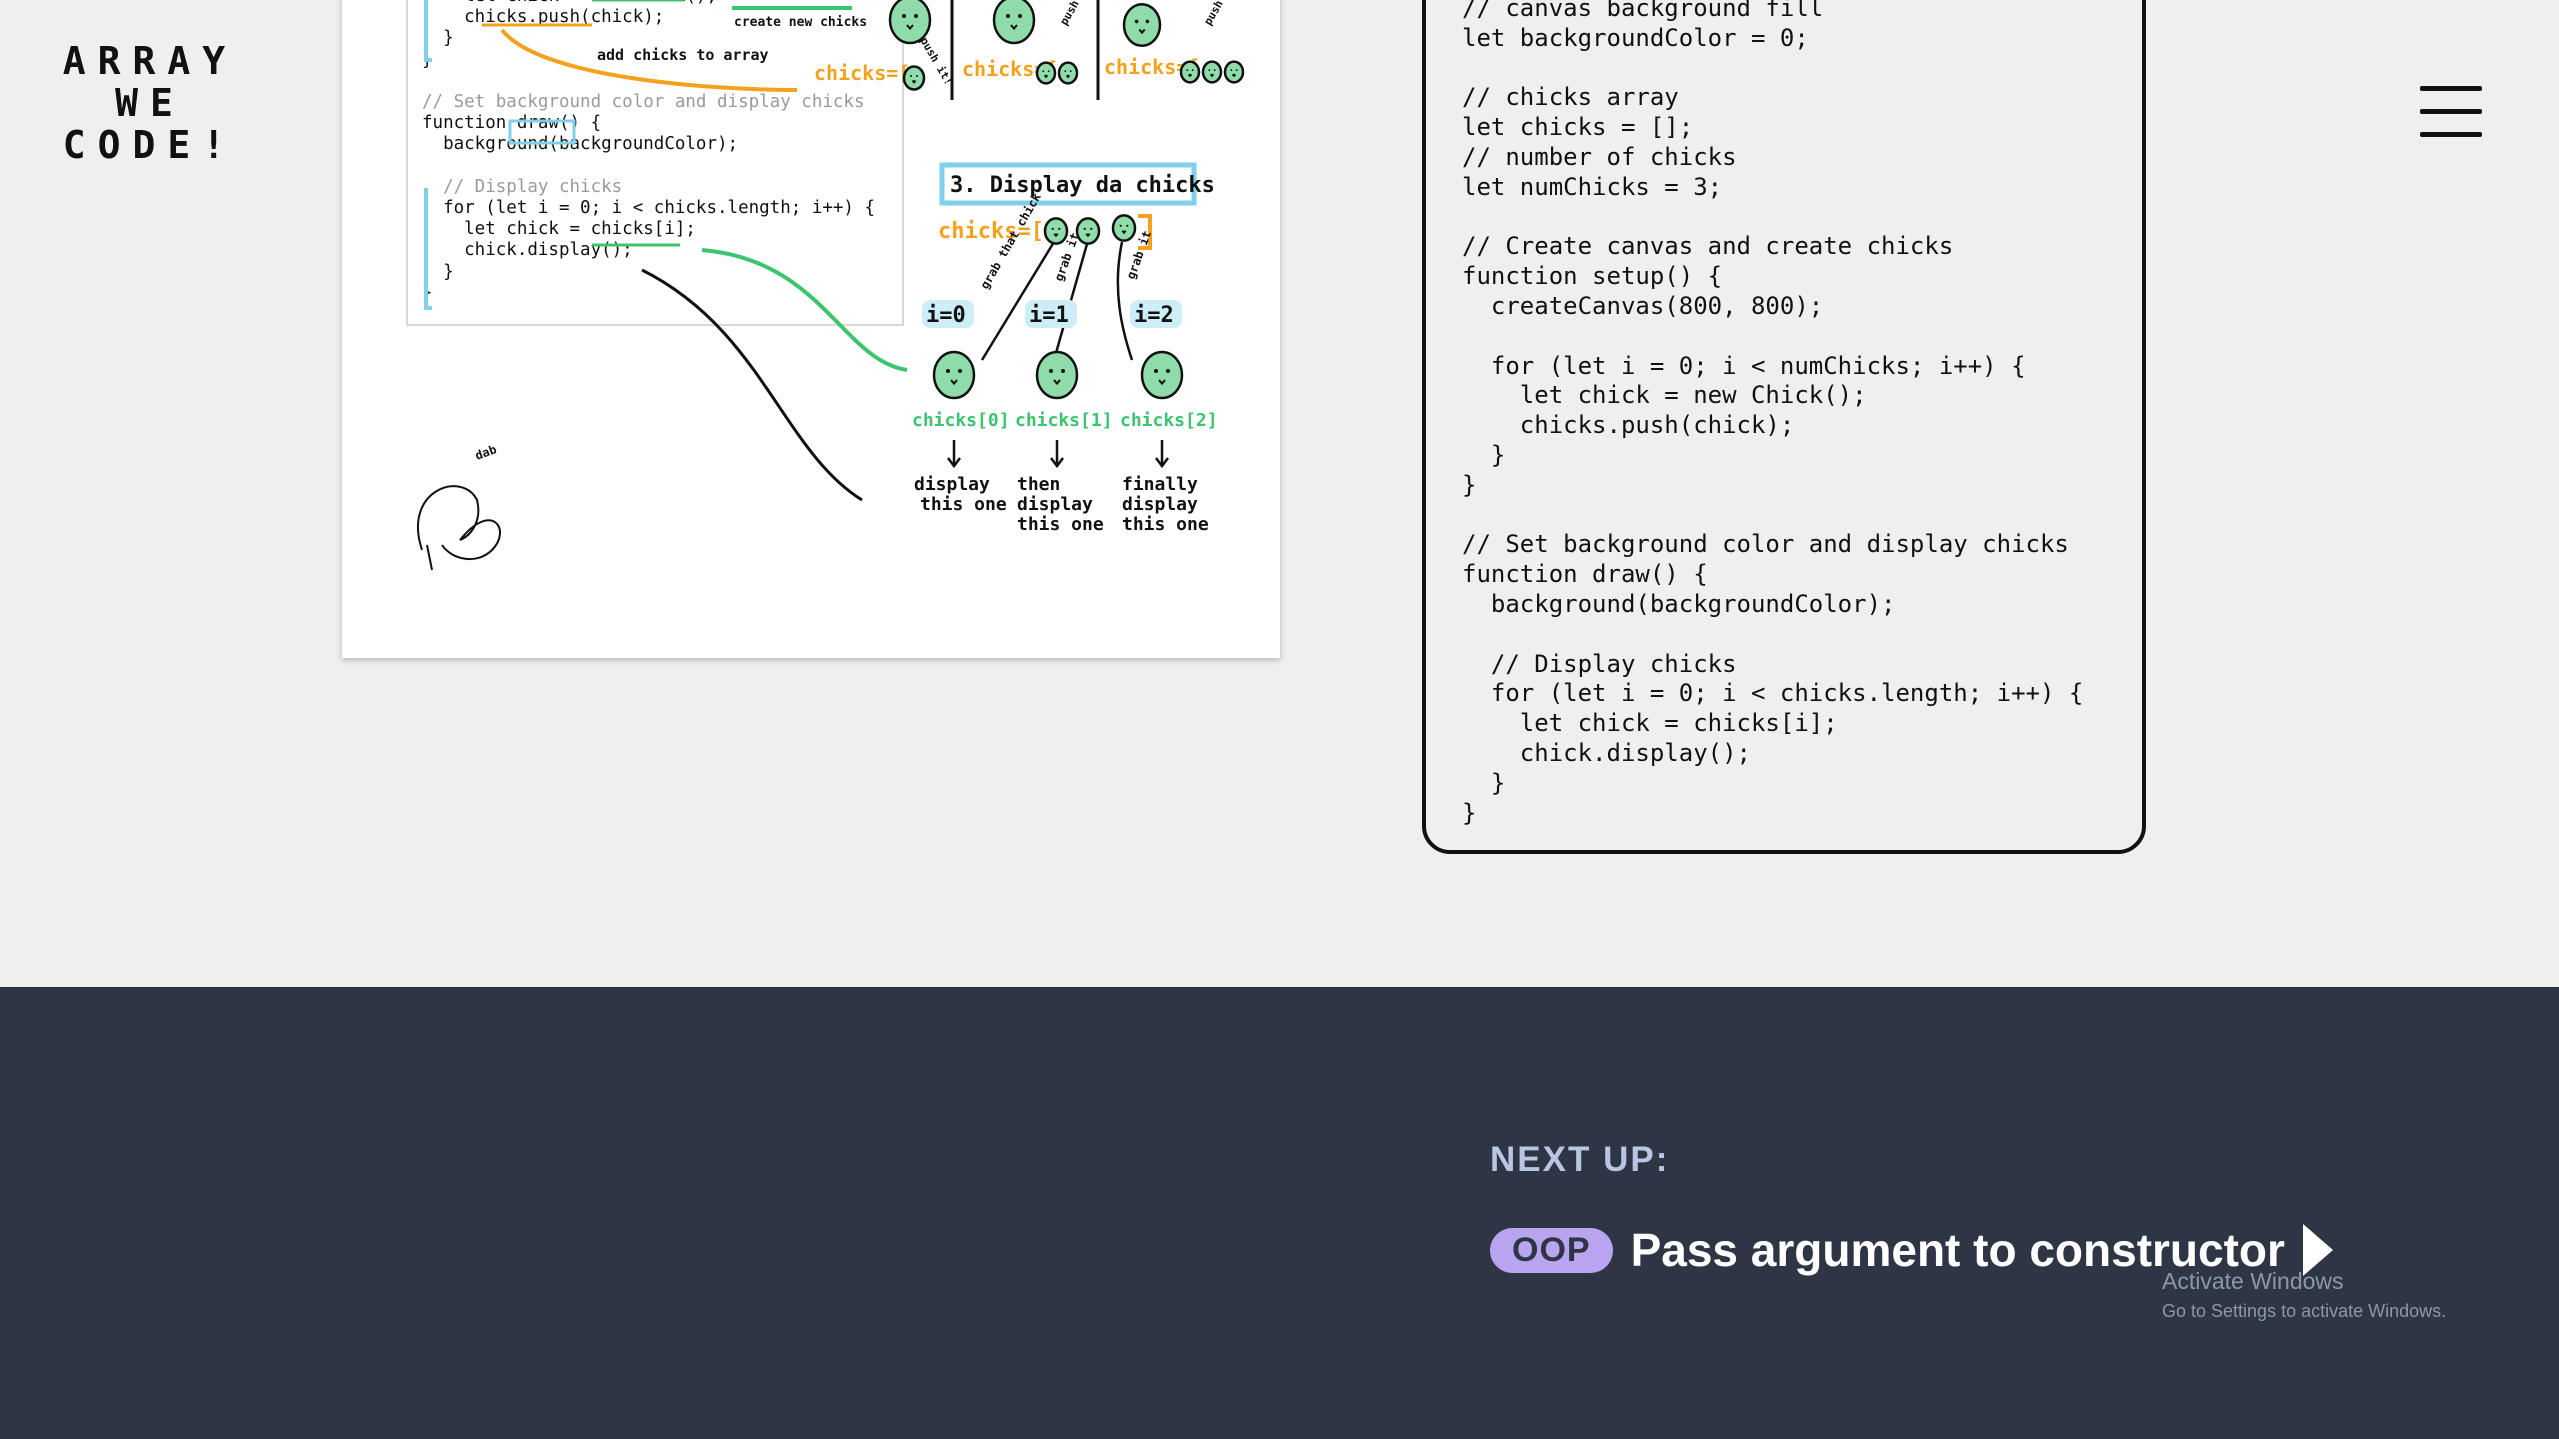 The width and height of the screenshot is (2559, 1439). What do you see at coordinates (1643, 11) in the screenshot?
I see `code-line: // canvas background fill` at bounding box center [1643, 11].